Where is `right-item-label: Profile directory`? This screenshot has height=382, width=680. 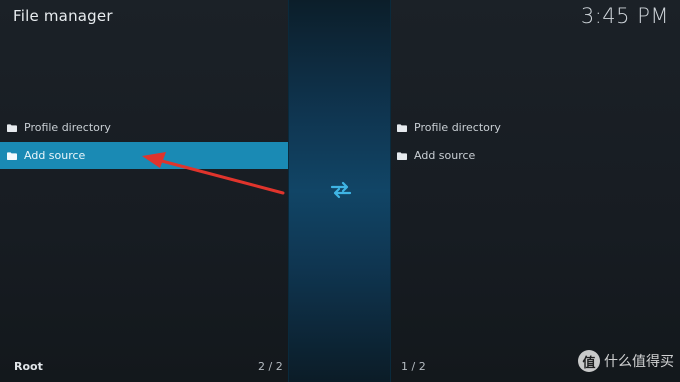 right-item-label: Profile directory is located at coordinates (457, 127).